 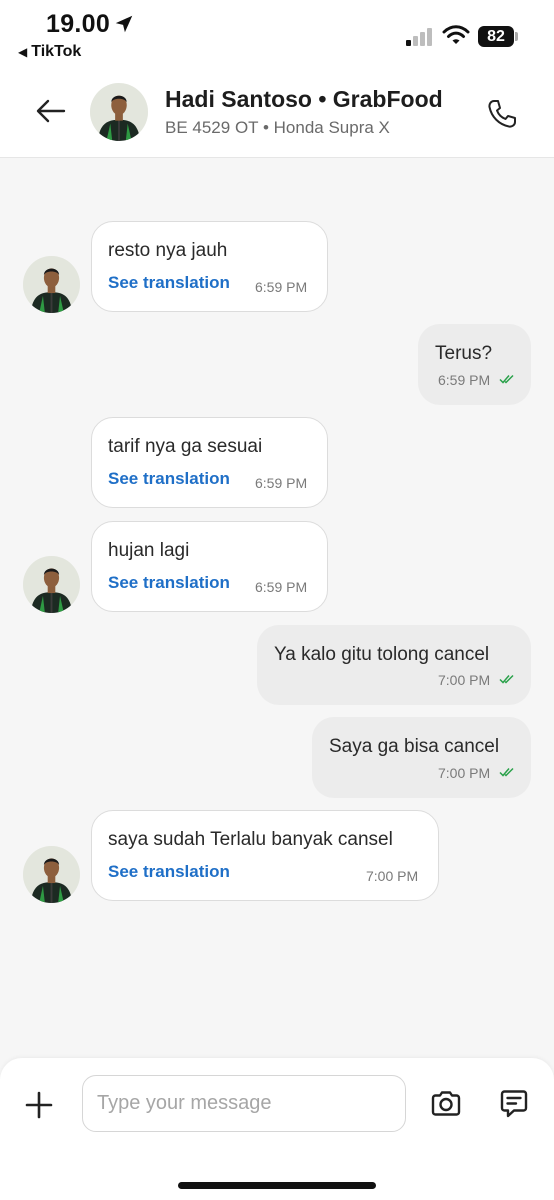 What do you see at coordinates (446, 1104) in the screenshot?
I see `camera-icon` at bounding box center [446, 1104].